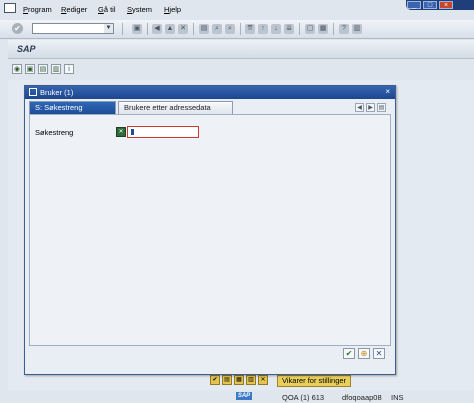 This screenshot has width=474, height=403. I want to click on print-icon: ▤, so click(204, 29).